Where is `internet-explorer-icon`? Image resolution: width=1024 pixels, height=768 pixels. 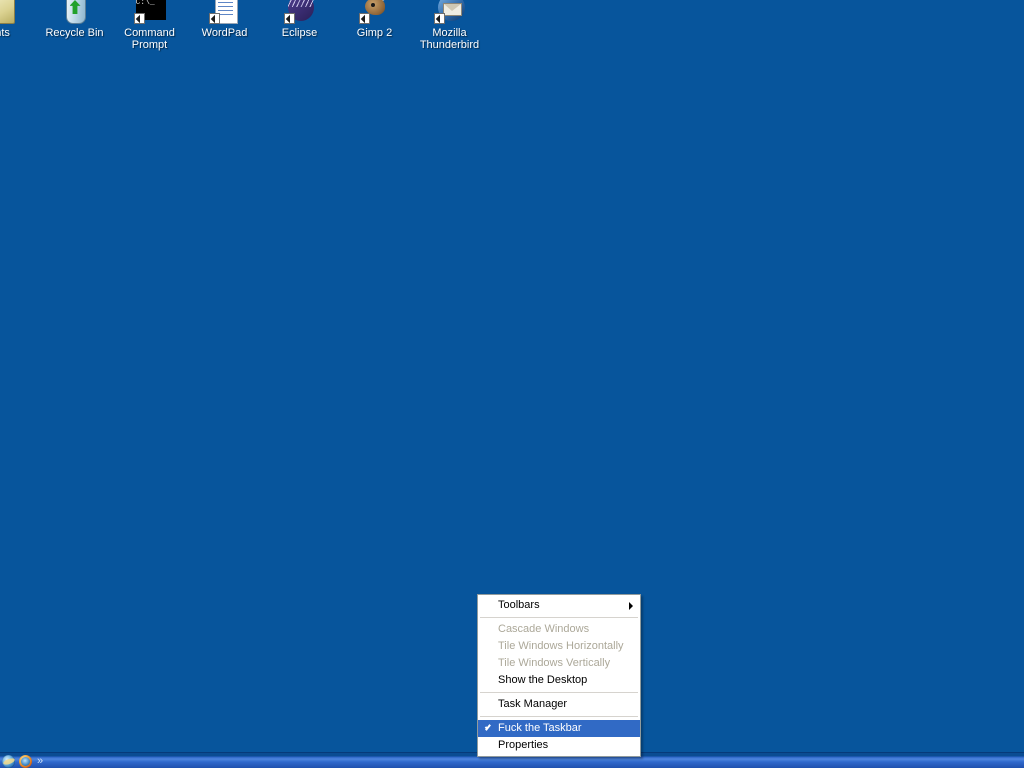 internet-explorer-icon is located at coordinates (9, 761).